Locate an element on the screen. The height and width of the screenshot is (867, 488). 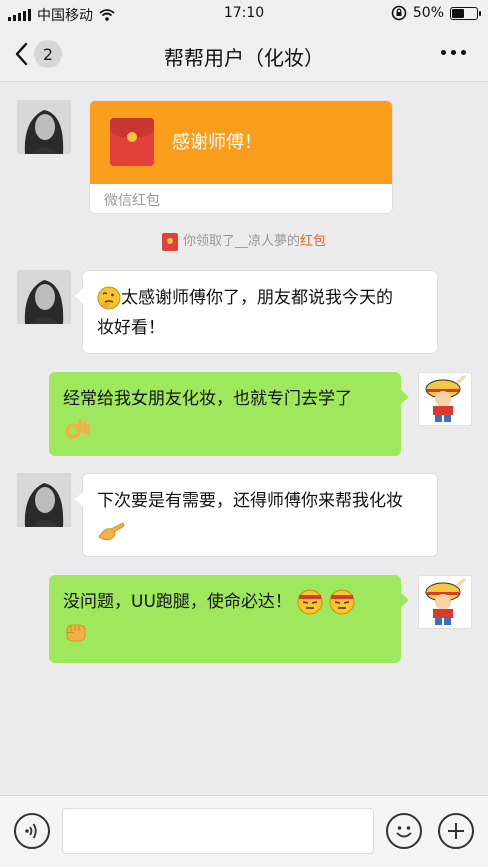
red-packet-link: 红包 is located at coordinates (313, 241).